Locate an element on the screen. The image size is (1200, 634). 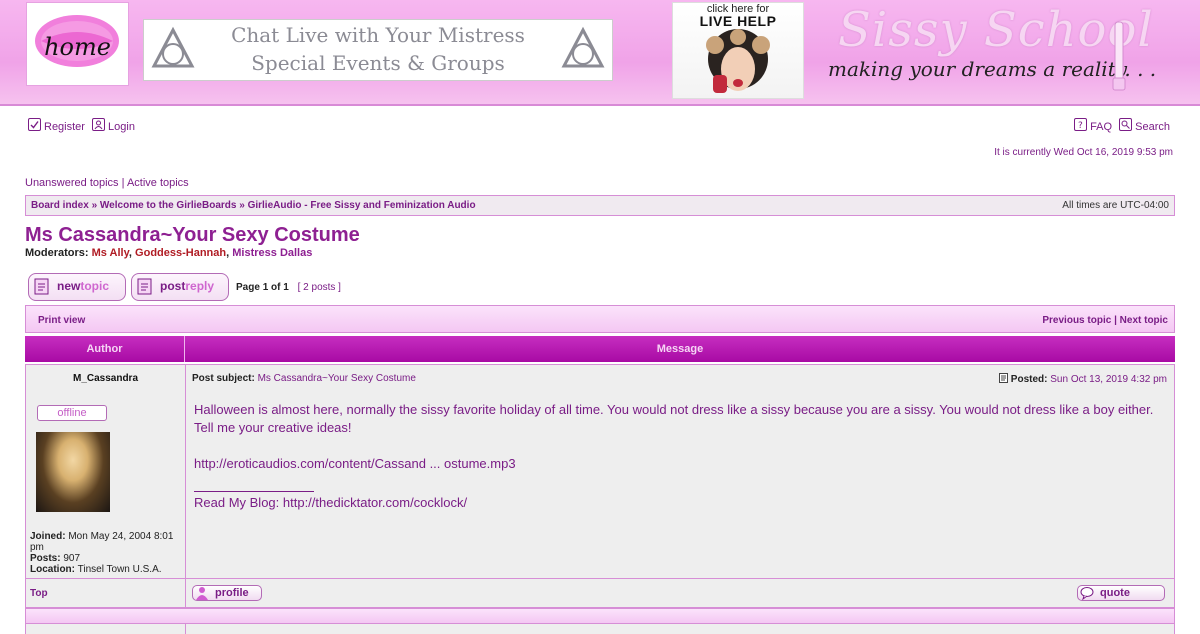
joined-label: Joined: is located at coordinates (48, 536).